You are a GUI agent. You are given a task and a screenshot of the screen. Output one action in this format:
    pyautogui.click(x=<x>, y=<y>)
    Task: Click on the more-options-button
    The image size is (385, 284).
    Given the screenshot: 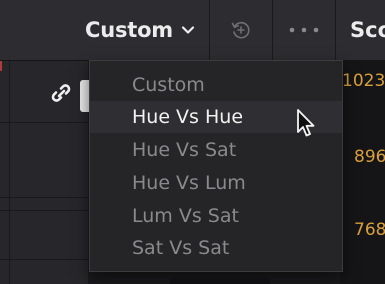 What is the action you would take?
    pyautogui.click(x=304, y=30)
    